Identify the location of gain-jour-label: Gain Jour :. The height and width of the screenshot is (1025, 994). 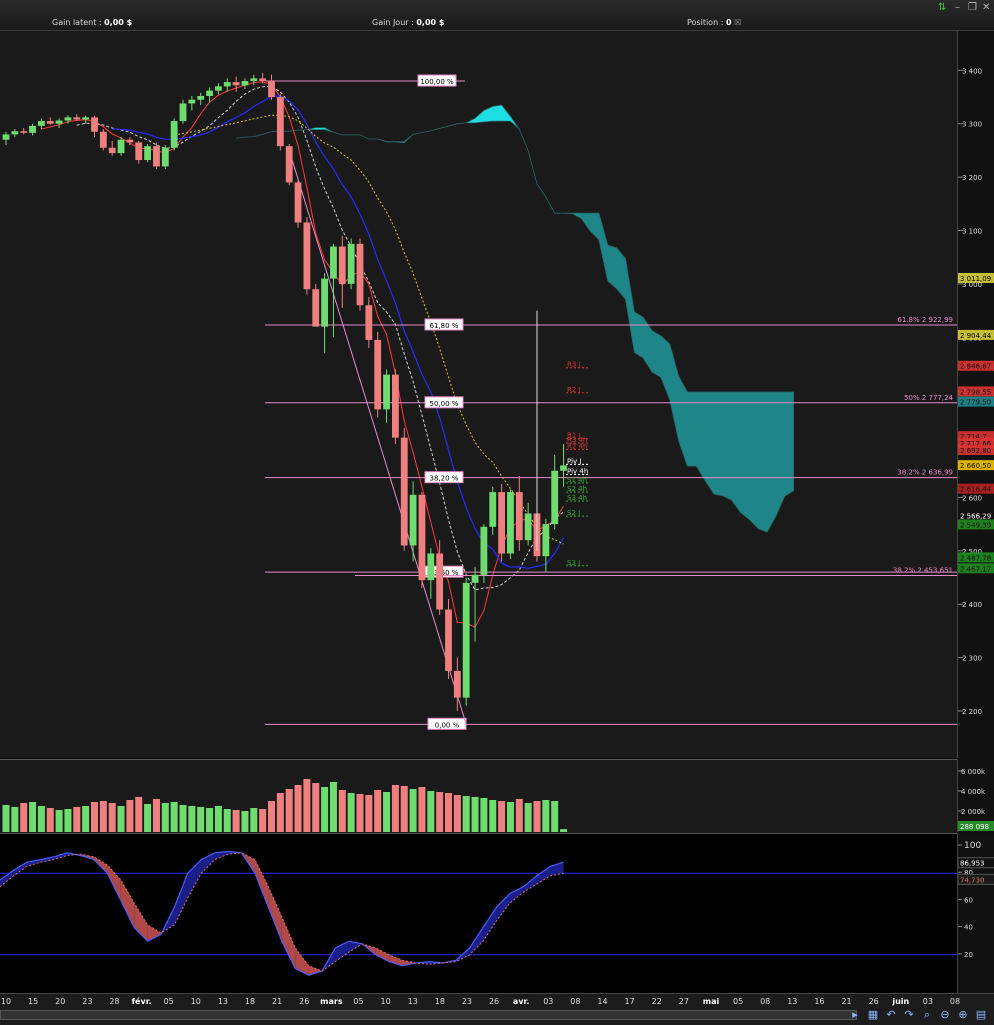
(393, 22).